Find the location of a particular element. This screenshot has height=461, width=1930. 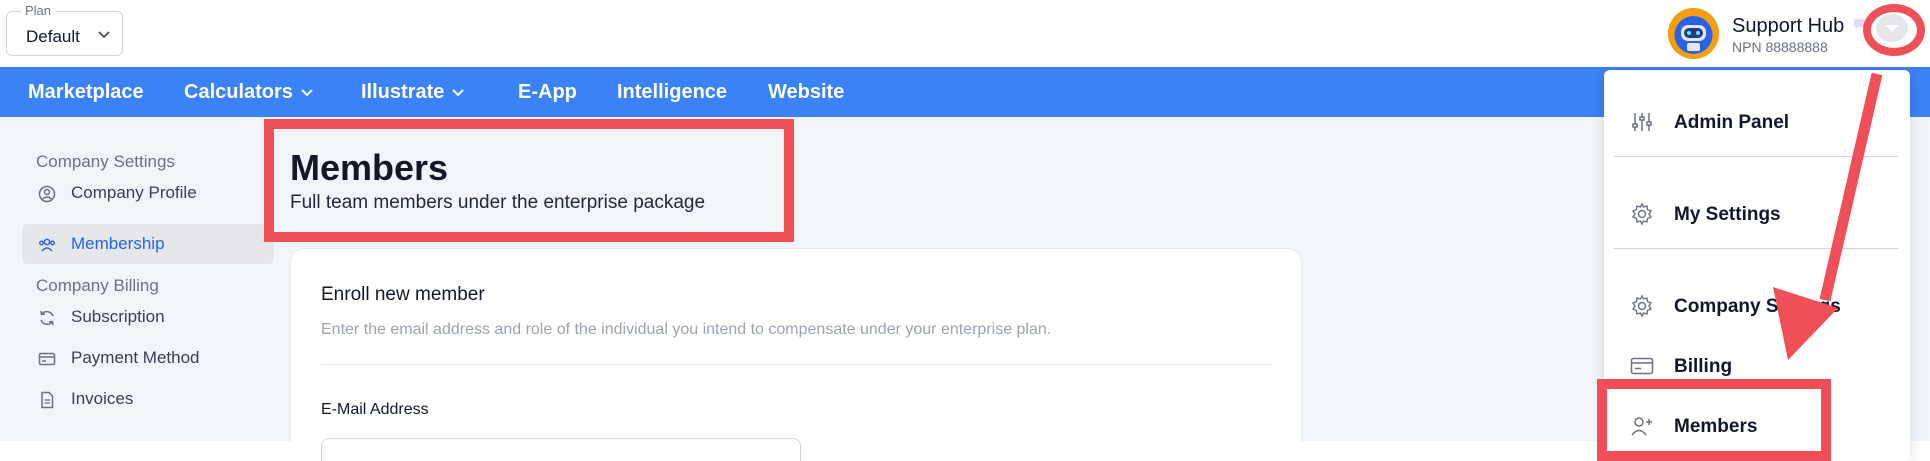

users-icon is located at coordinates (47, 245).